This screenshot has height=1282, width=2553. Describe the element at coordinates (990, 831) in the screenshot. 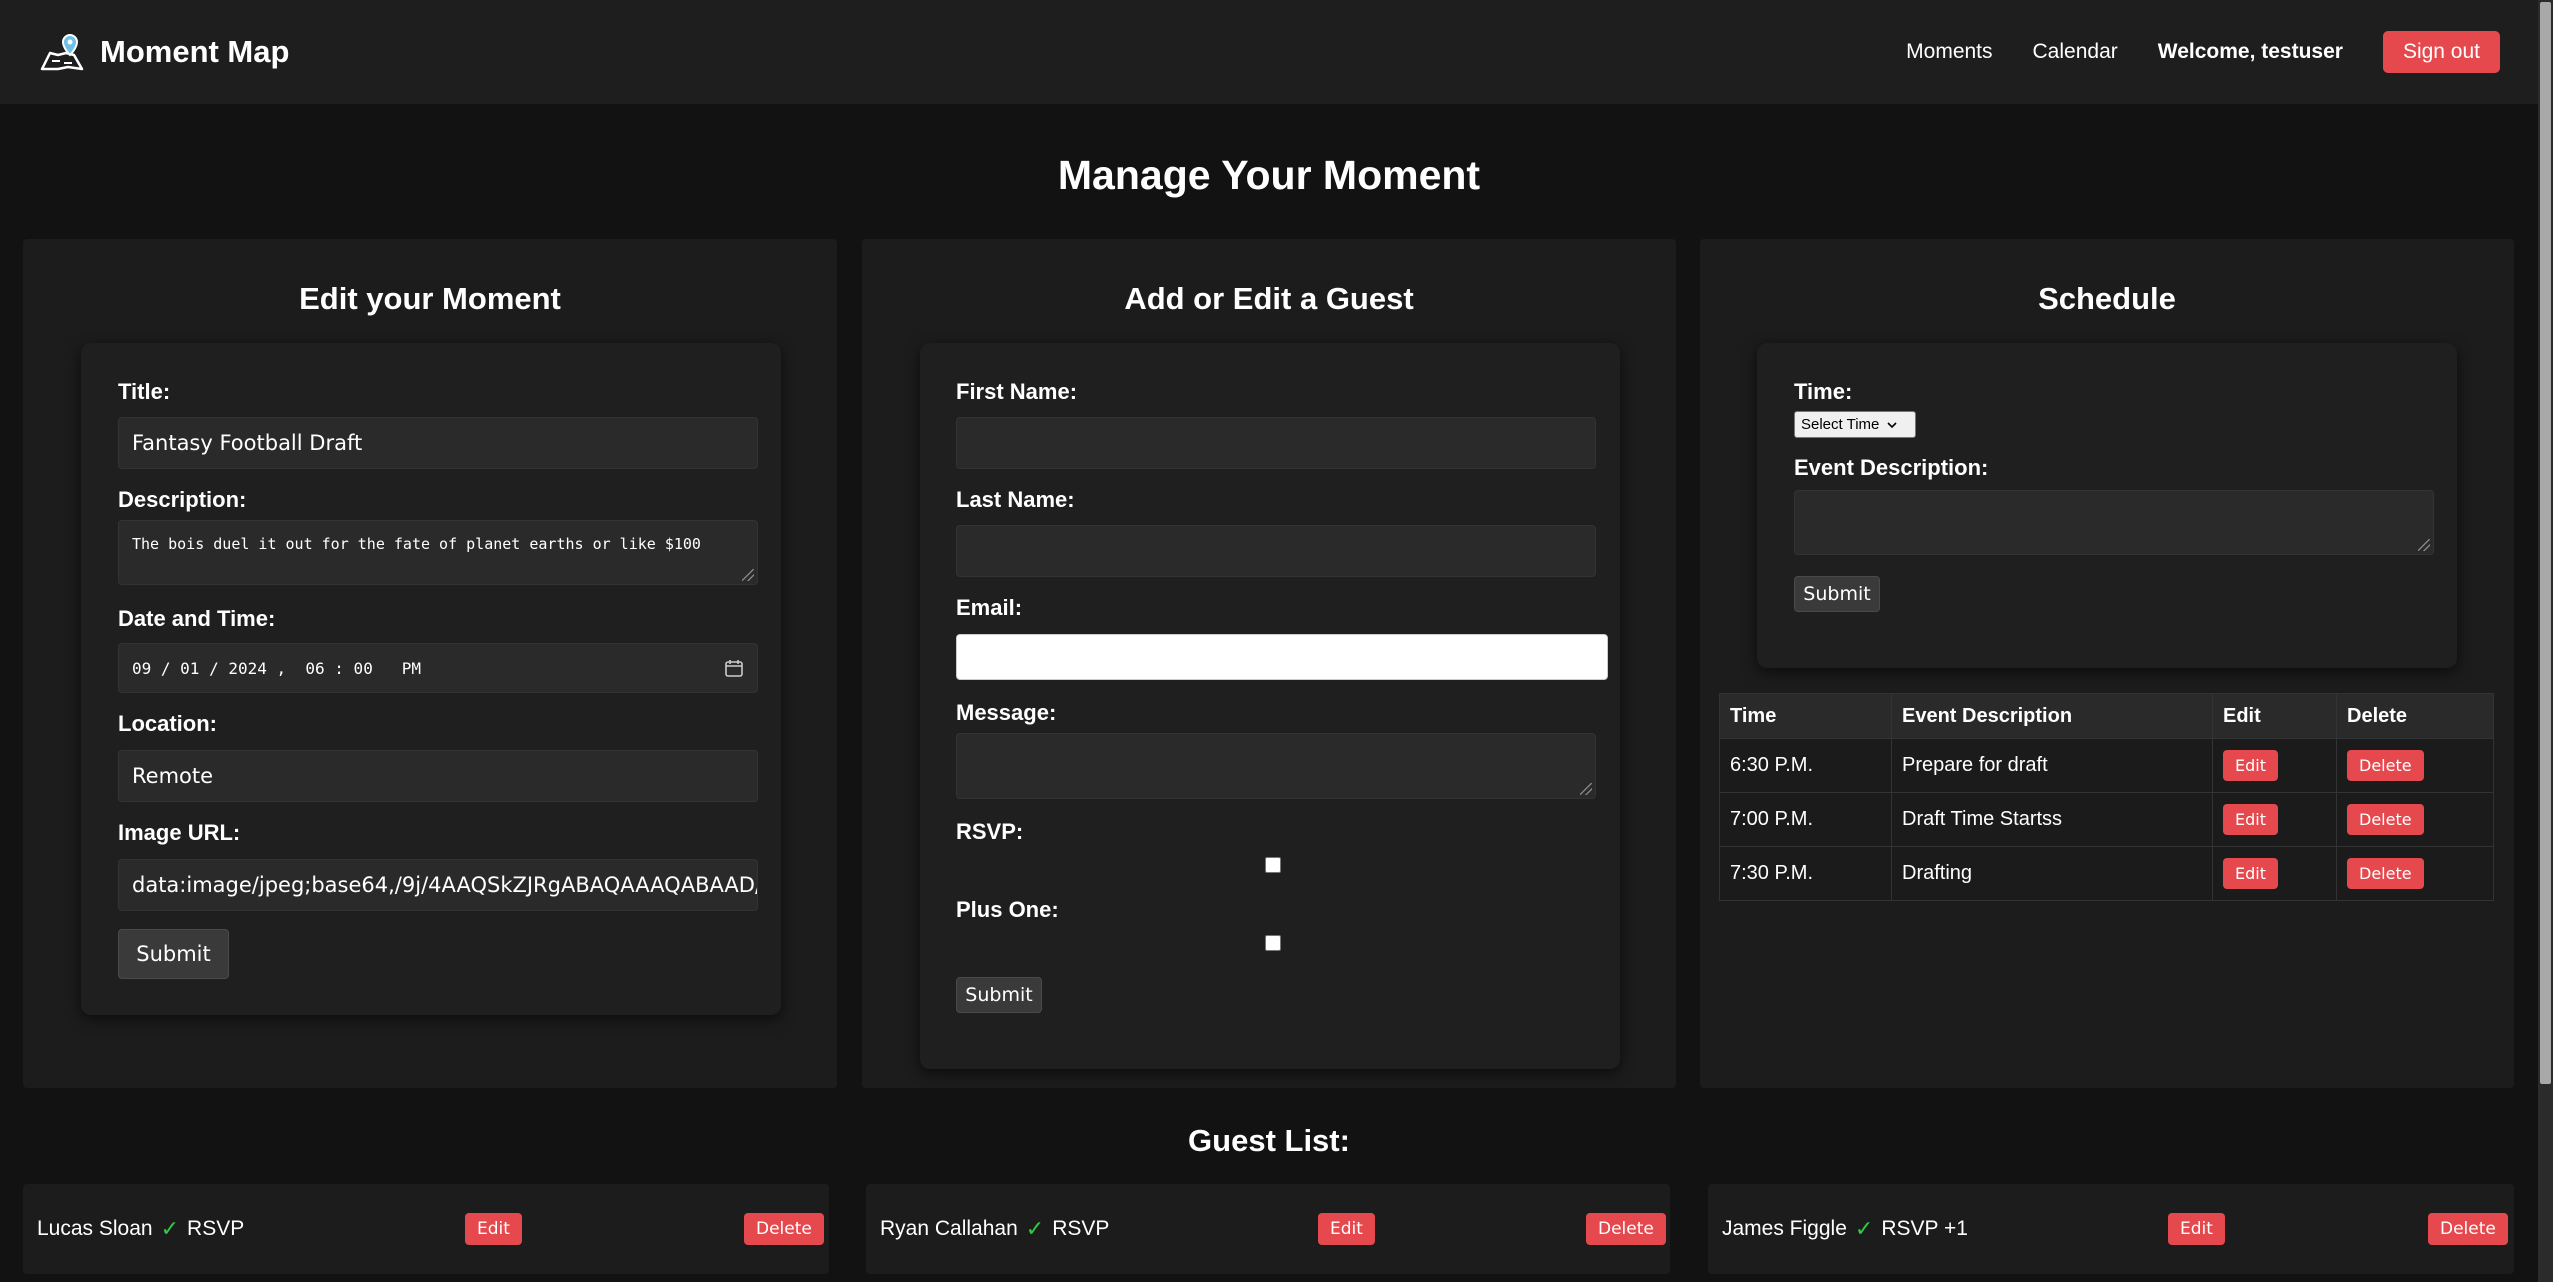

I see `rsvp-label: RSVP:` at that location.